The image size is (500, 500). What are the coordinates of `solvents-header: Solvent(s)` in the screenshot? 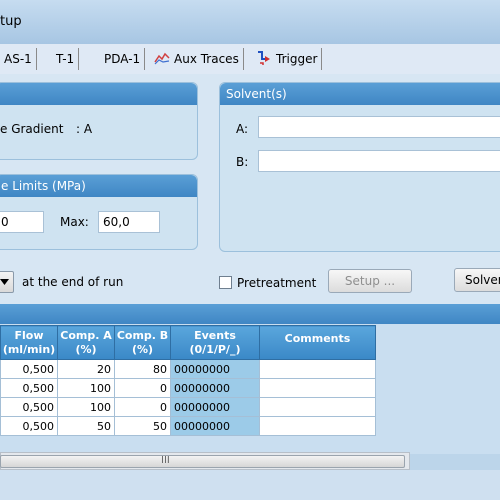 It's located at (360, 94).